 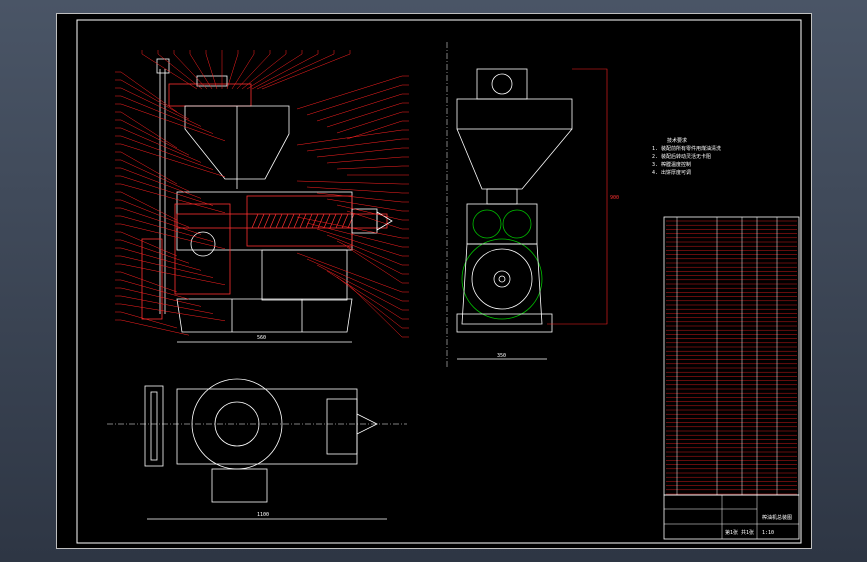 What do you see at coordinates (681, 156) in the screenshot?
I see `note-line-2: 2. 装配后转动灵活无卡阻` at bounding box center [681, 156].